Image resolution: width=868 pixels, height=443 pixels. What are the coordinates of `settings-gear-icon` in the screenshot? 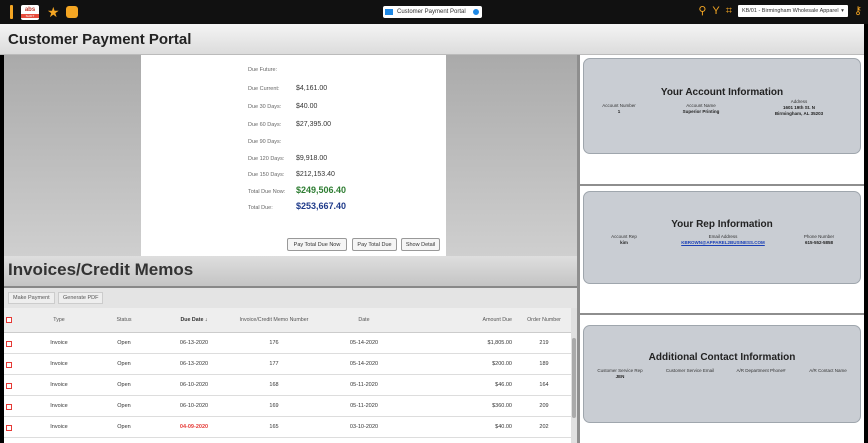 It's located at (475, 12).